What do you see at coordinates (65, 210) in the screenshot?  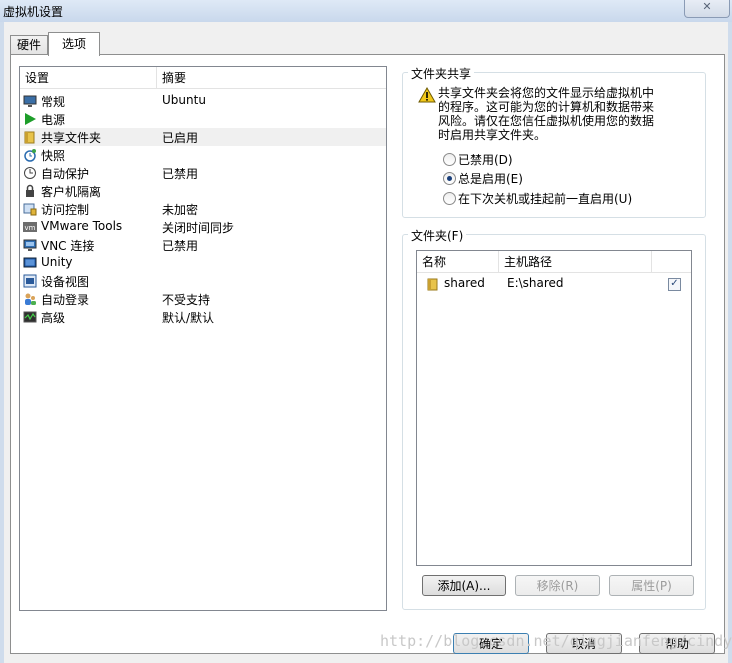 I see `settings-item-label: 访问控制` at bounding box center [65, 210].